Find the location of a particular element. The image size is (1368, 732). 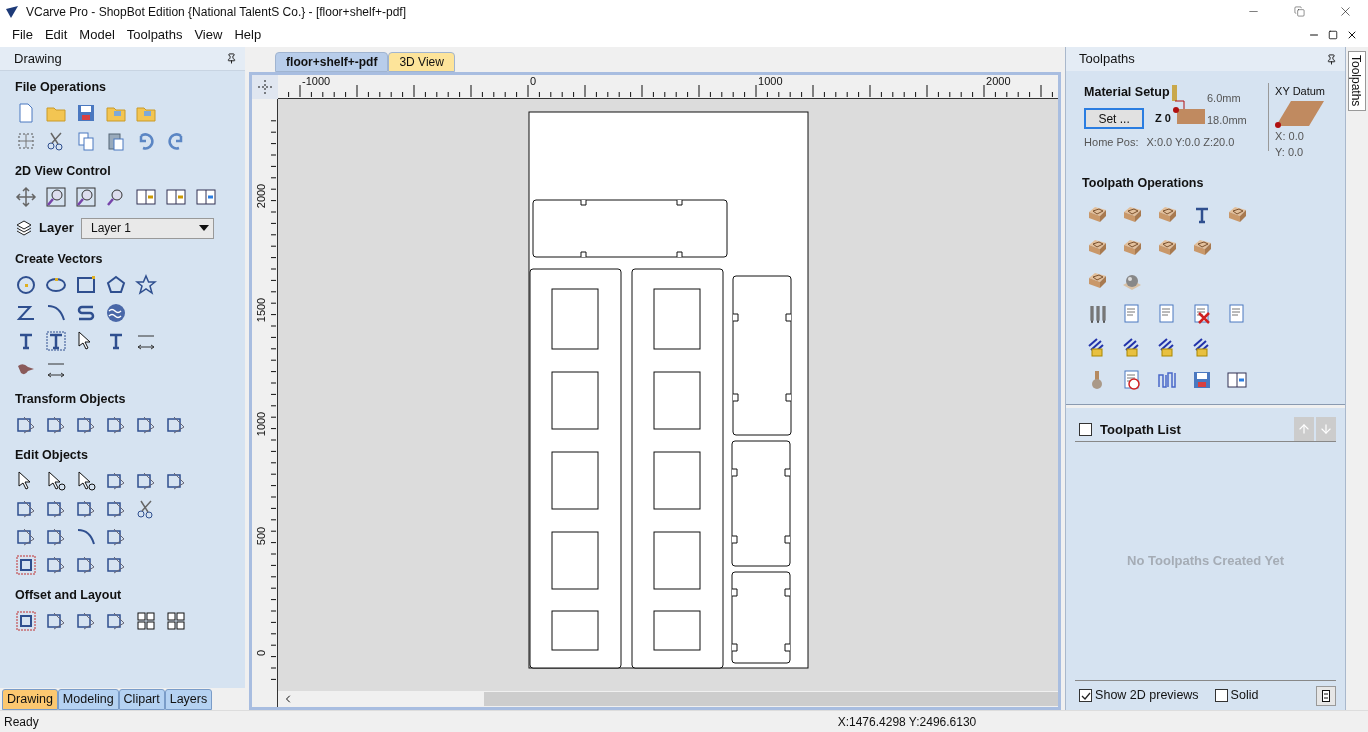

thickness-value: 18.0mm is located at coordinates (1227, 120).